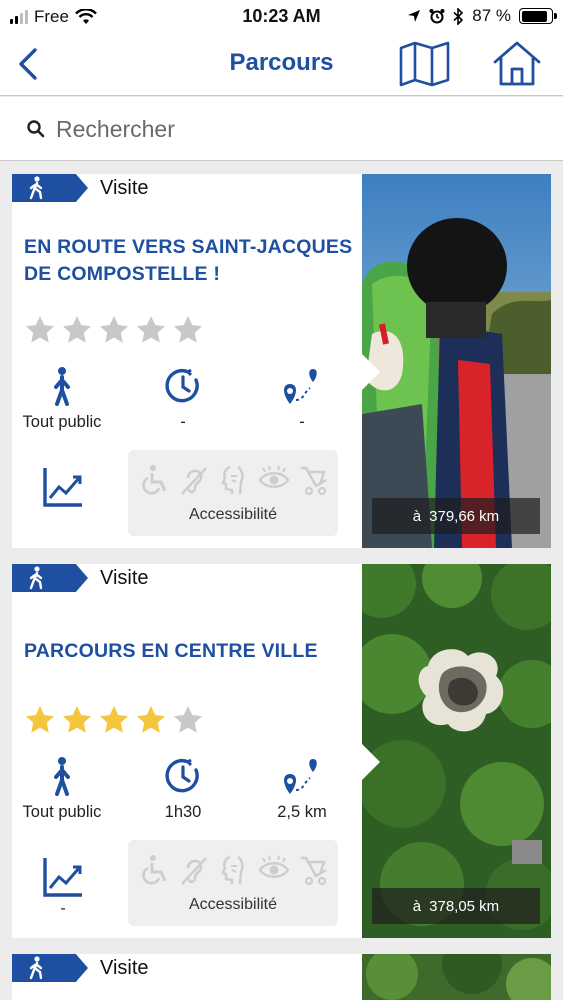 The height and width of the screenshot is (1000, 563). What do you see at coordinates (183, 422) in the screenshot?
I see `duration-value: -` at bounding box center [183, 422].